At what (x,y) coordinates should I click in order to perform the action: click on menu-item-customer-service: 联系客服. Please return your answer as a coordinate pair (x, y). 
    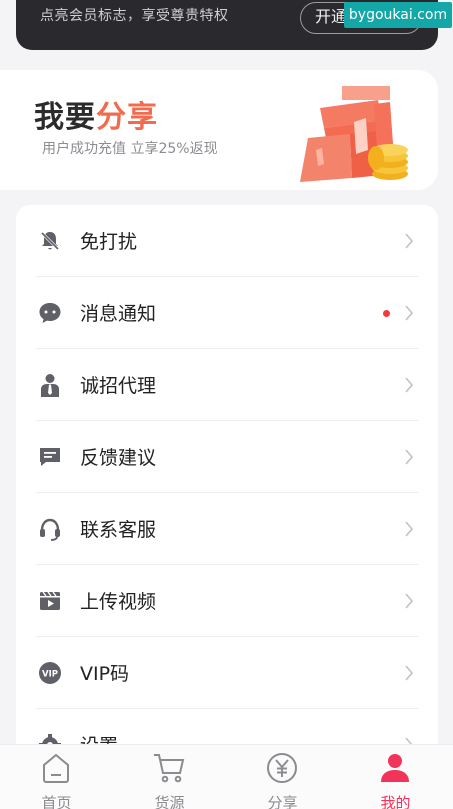
    Looking at the image, I should click on (227, 529).